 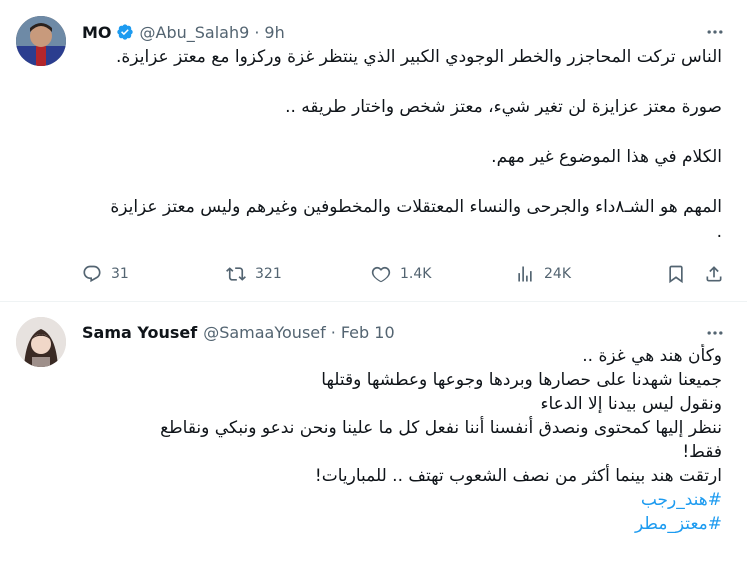 I want to click on like-count: 1.4K, so click(x=416, y=274).